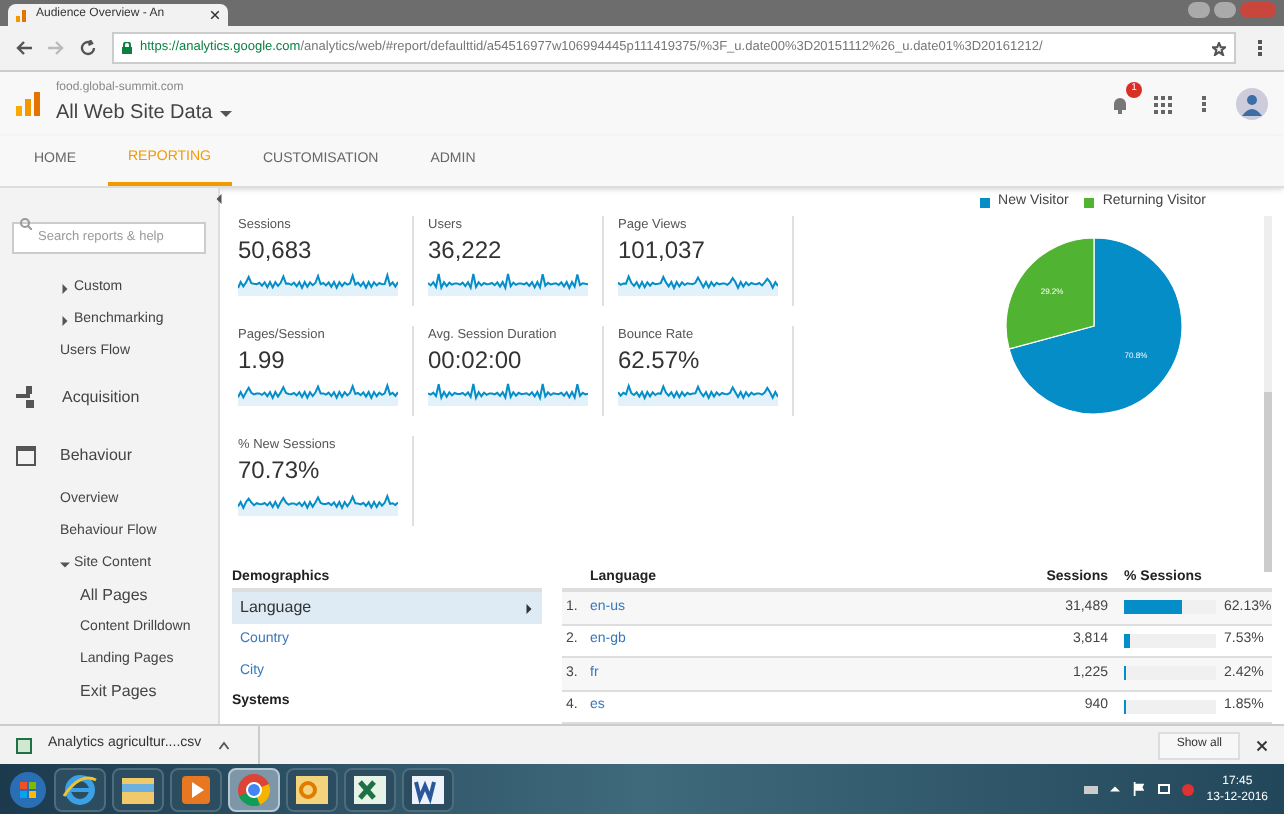  Describe the element at coordinates (118, 692) in the screenshot. I see `sidebar-item: Exit Pages` at that location.